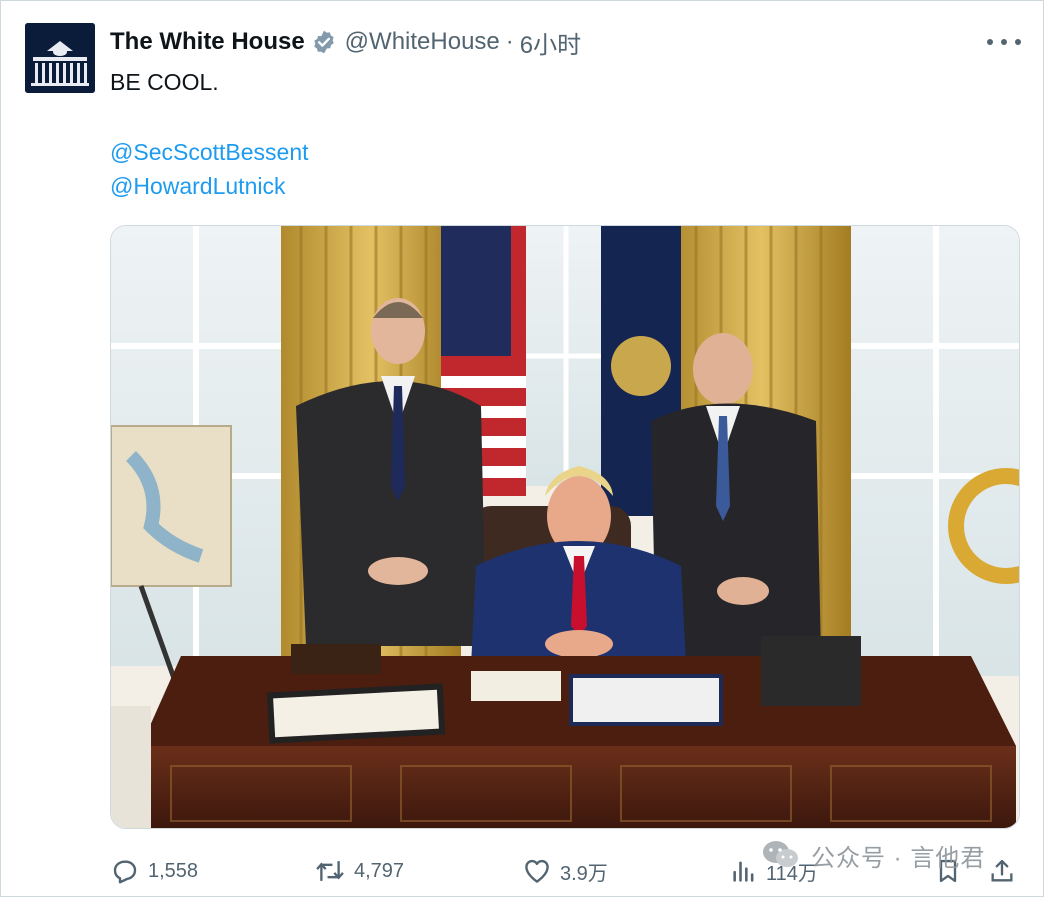 Image resolution: width=1044 pixels, height=897 pixels. What do you see at coordinates (537, 871) in the screenshot?
I see `heart-icon` at bounding box center [537, 871].